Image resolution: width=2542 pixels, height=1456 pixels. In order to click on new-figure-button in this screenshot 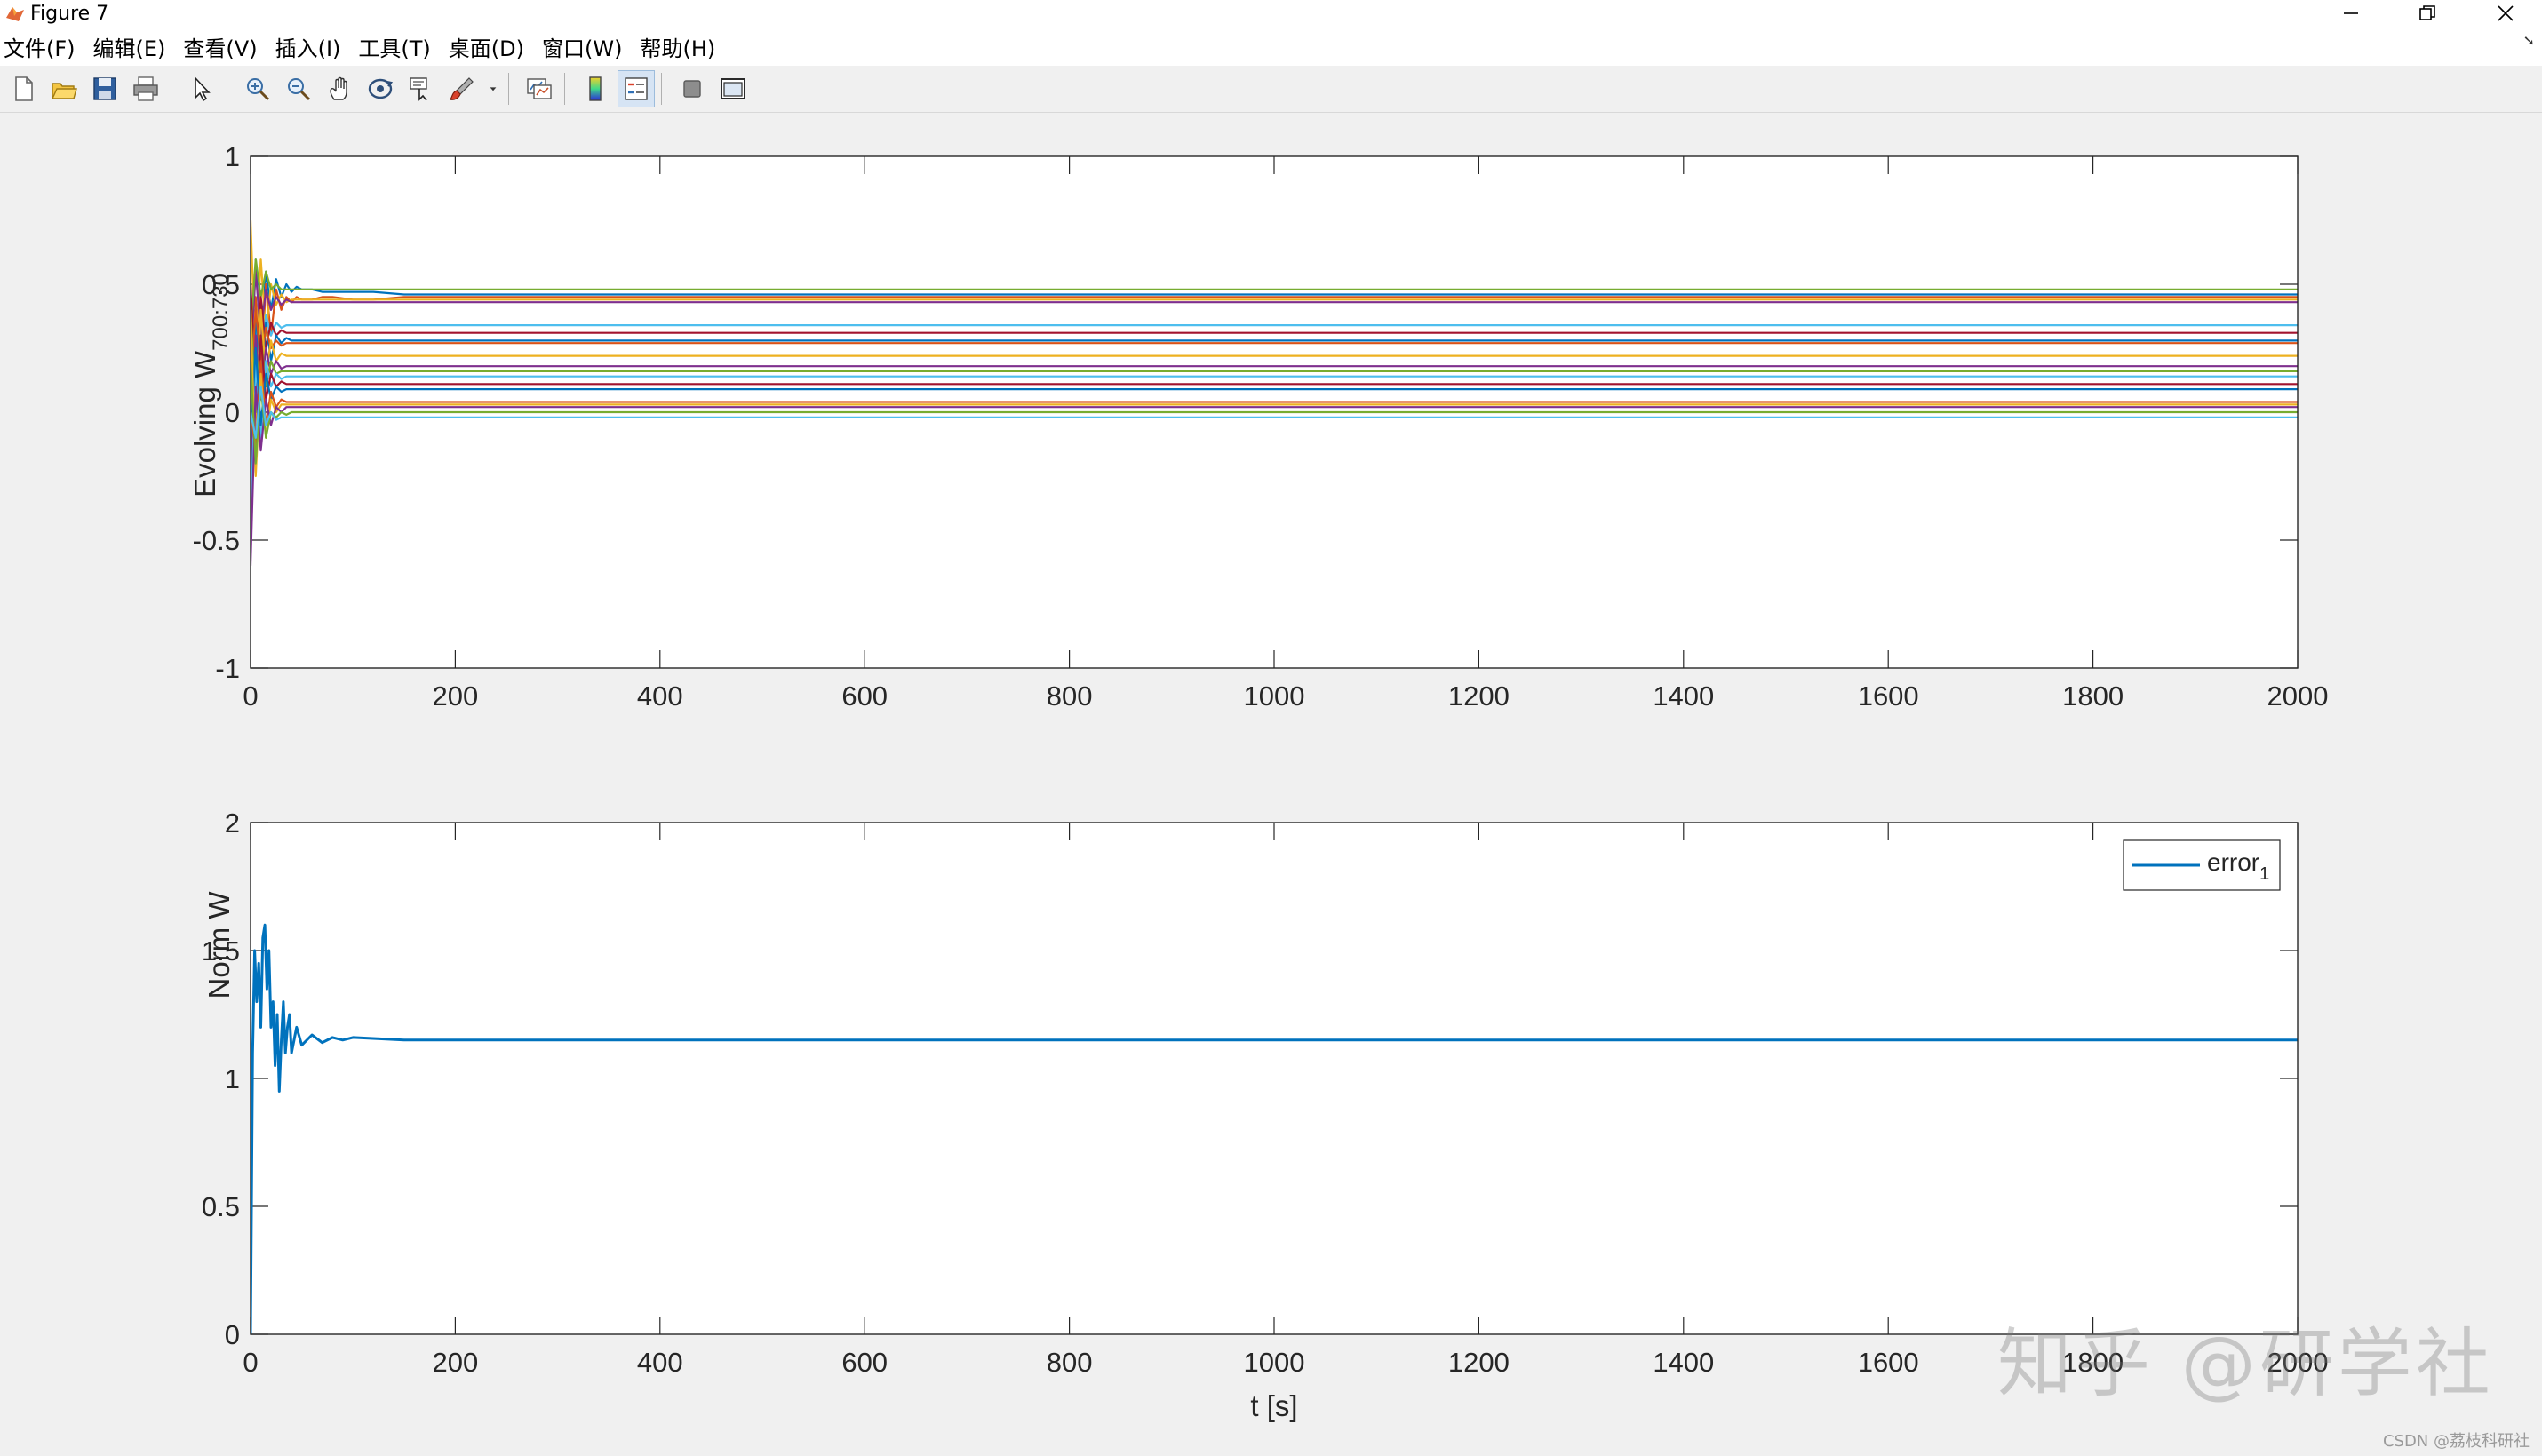, I will do `click(23, 89)`.